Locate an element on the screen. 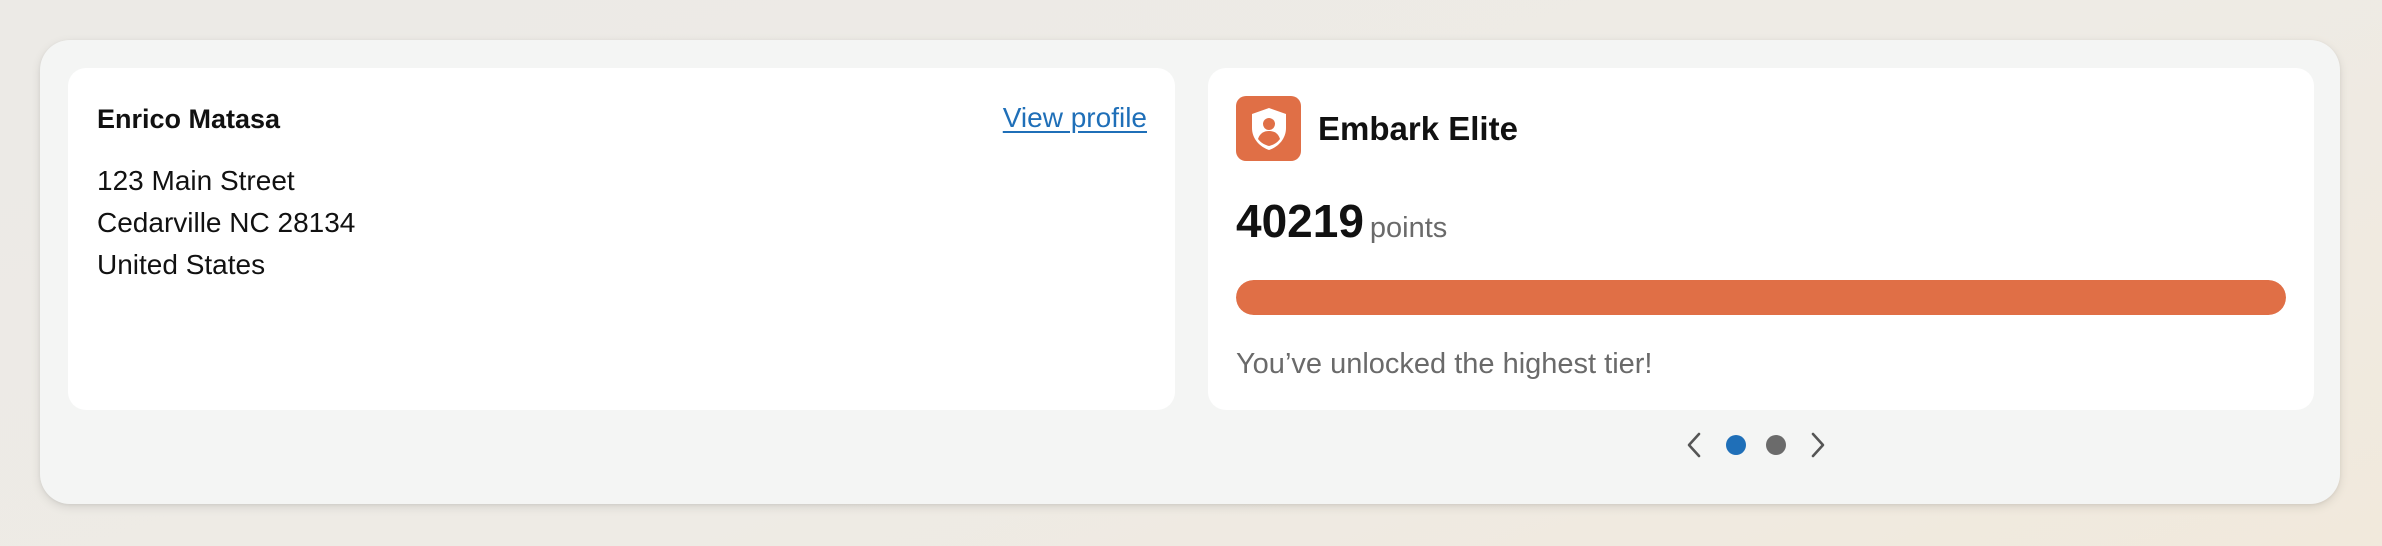 This screenshot has width=2382, height=546. tier-status-message: You’ve unlocked the highest tier! is located at coordinates (1444, 364).